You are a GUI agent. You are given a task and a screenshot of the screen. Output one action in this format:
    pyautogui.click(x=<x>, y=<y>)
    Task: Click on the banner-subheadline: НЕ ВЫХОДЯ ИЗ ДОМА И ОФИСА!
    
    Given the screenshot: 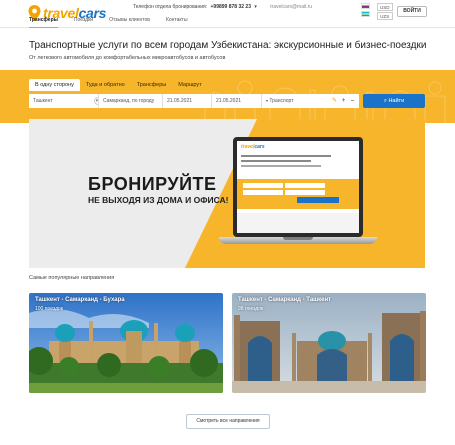 What is the action you would take?
    pyautogui.click(x=158, y=200)
    